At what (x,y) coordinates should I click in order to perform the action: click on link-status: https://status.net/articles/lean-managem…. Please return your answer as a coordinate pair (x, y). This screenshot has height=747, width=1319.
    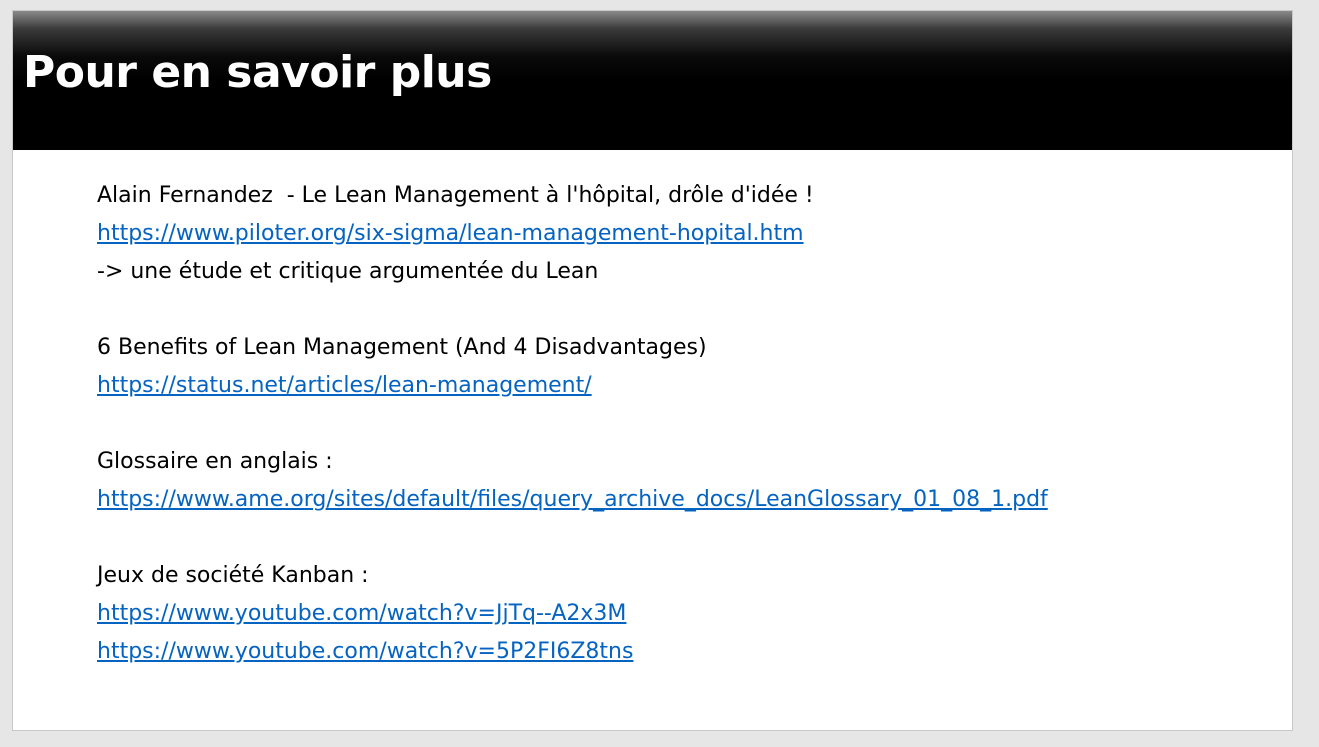
    Looking at the image, I should click on (687, 386).